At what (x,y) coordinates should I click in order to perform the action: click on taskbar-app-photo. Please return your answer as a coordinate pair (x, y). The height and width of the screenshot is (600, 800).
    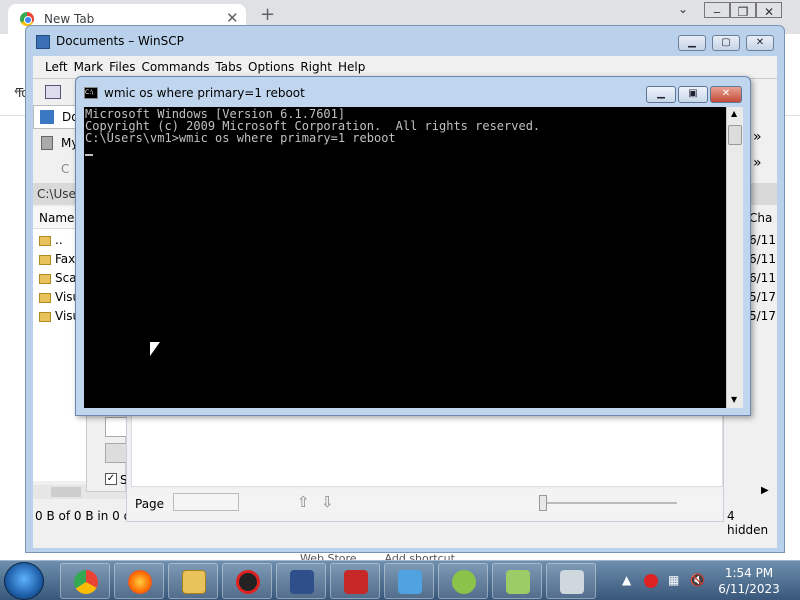
    Looking at the image, I should click on (301, 581).